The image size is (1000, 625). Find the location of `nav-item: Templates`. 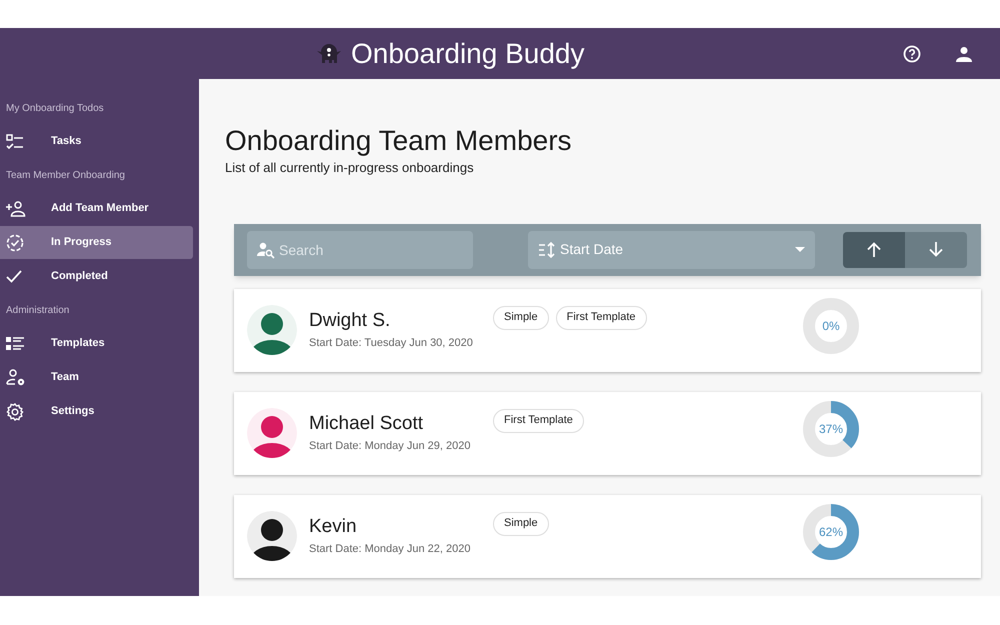

nav-item: Templates is located at coordinates (96, 343).